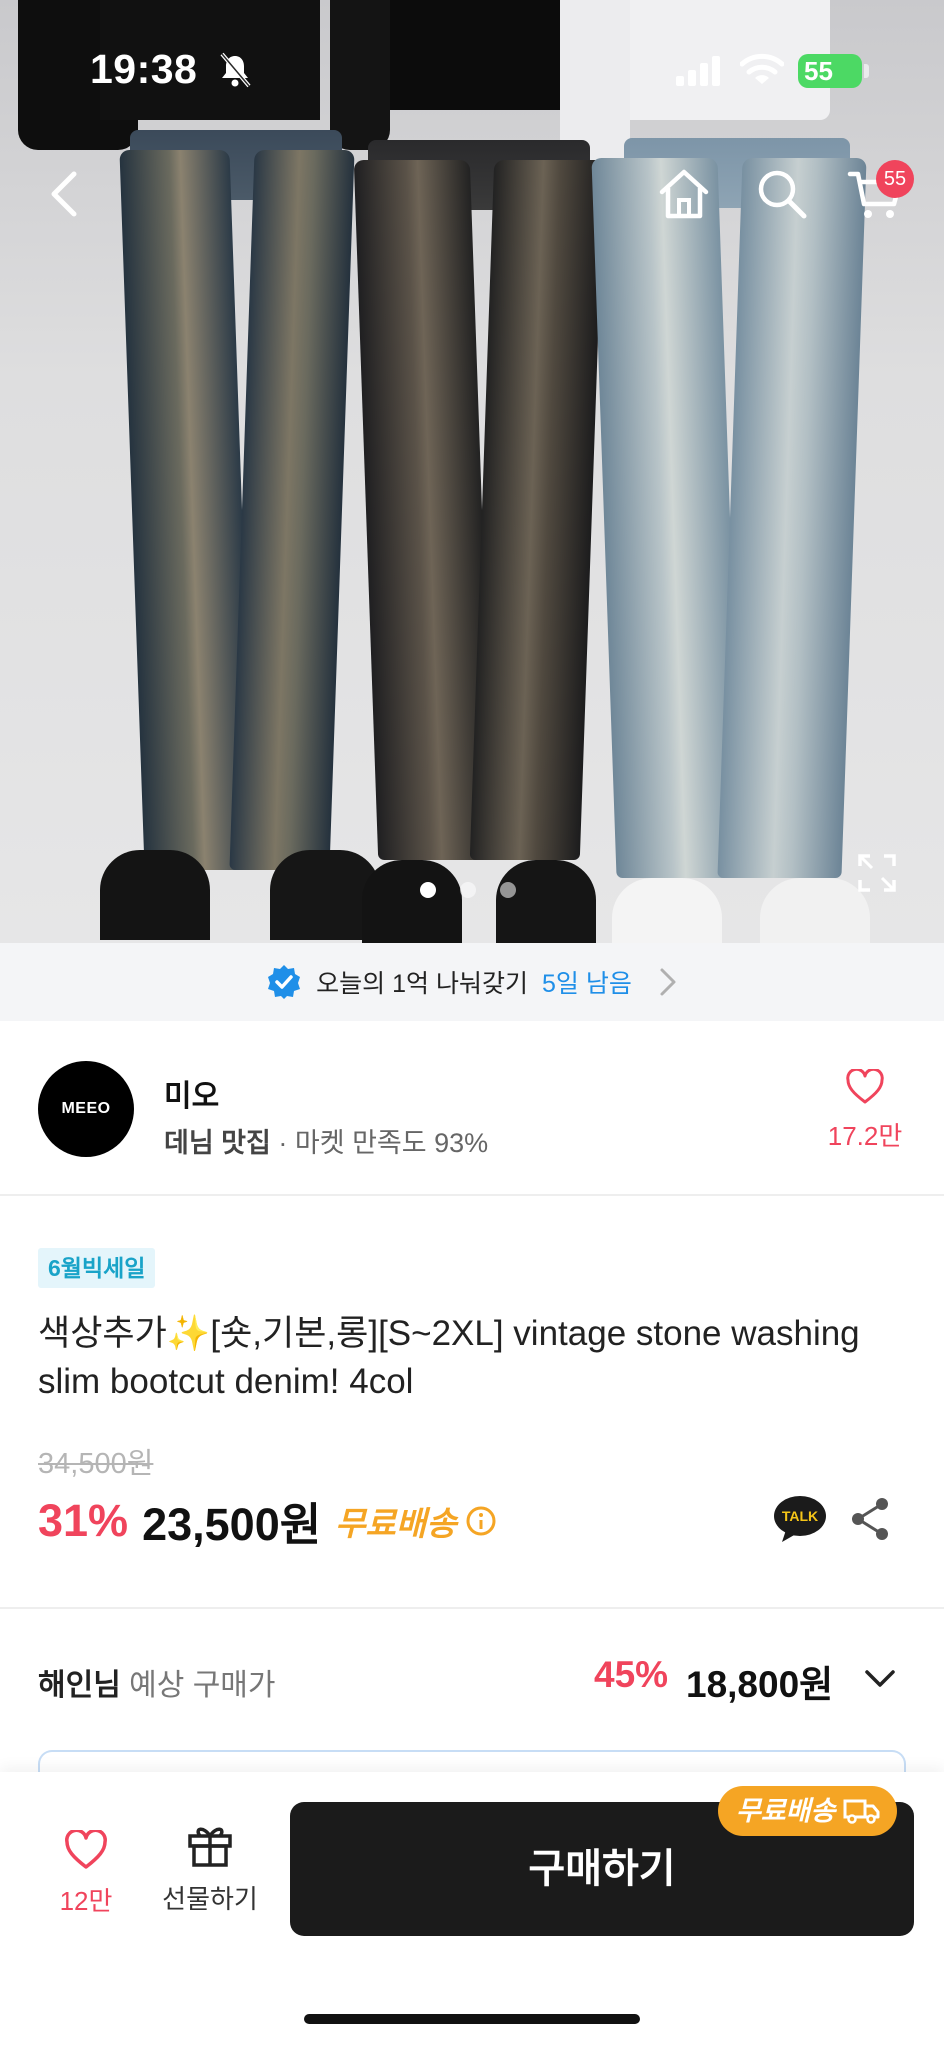 The width and height of the screenshot is (944, 2046). I want to click on seller-name: 미오, so click(191, 1093).